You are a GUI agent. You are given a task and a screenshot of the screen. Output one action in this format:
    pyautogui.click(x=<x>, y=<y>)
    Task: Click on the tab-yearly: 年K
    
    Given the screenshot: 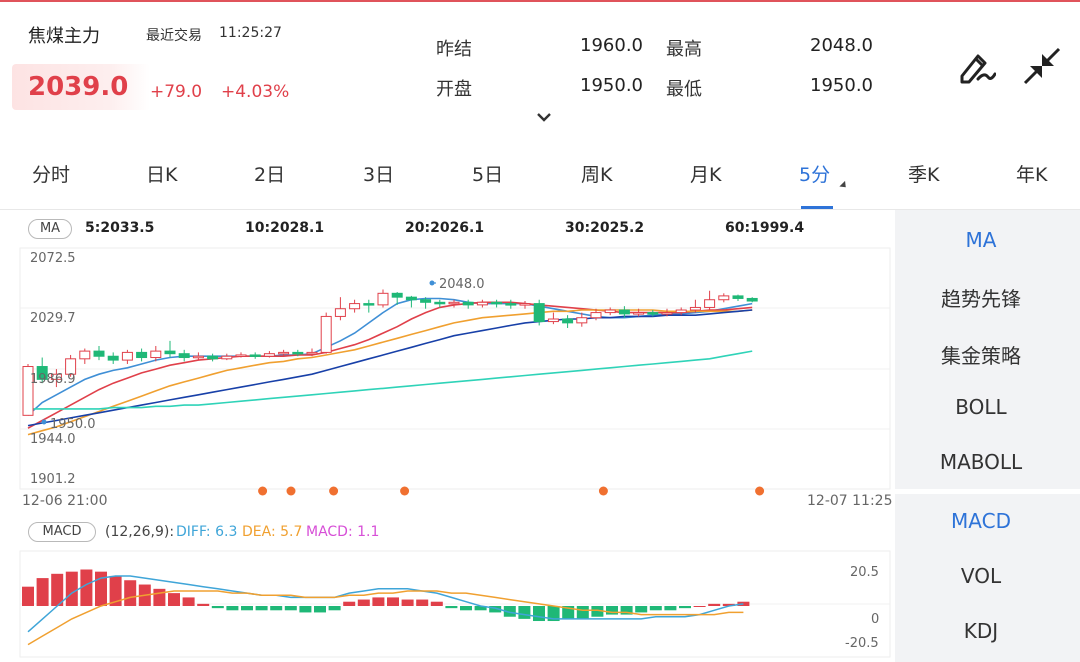 What is the action you would take?
    pyautogui.click(x=1031, y=173)
    